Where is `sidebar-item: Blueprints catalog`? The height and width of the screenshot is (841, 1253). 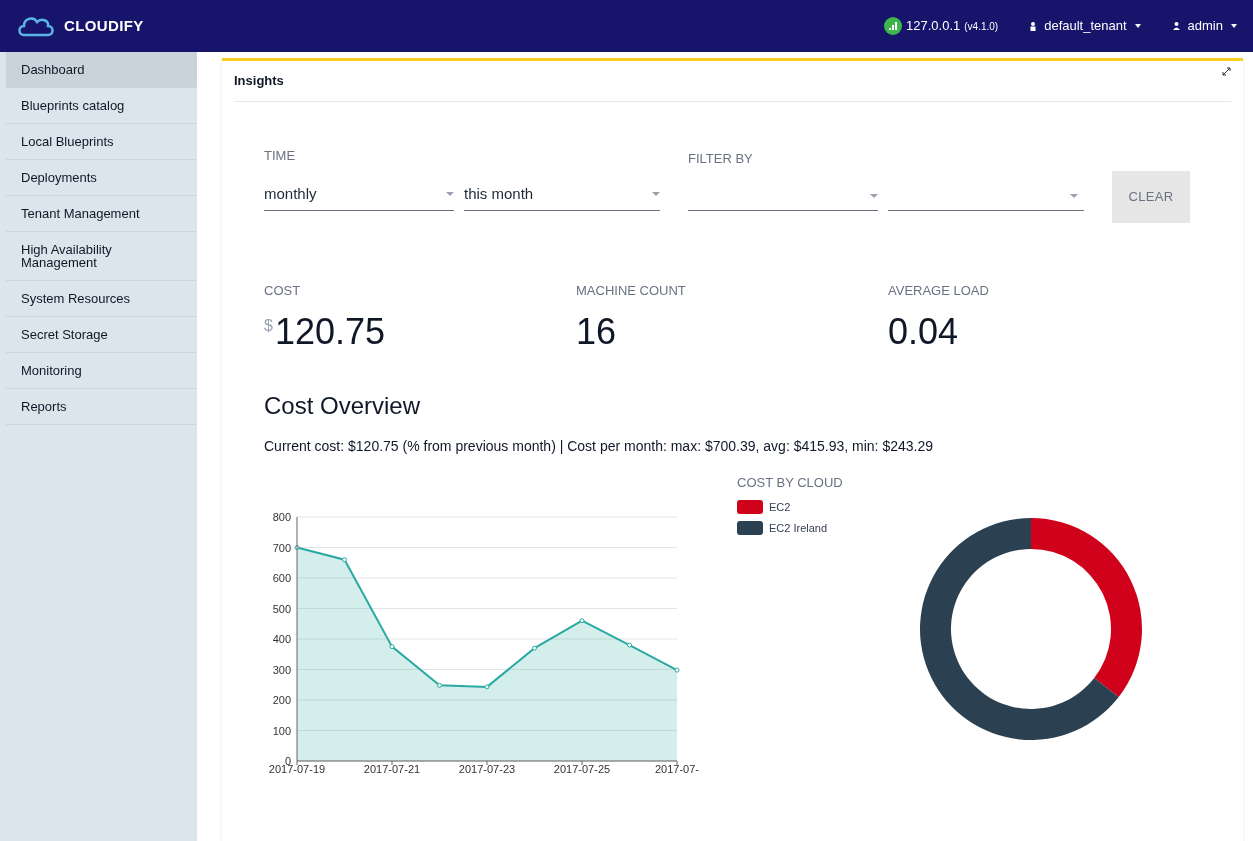 sidebar-item: Blueprints catalog is located at coordinates (101, 106).